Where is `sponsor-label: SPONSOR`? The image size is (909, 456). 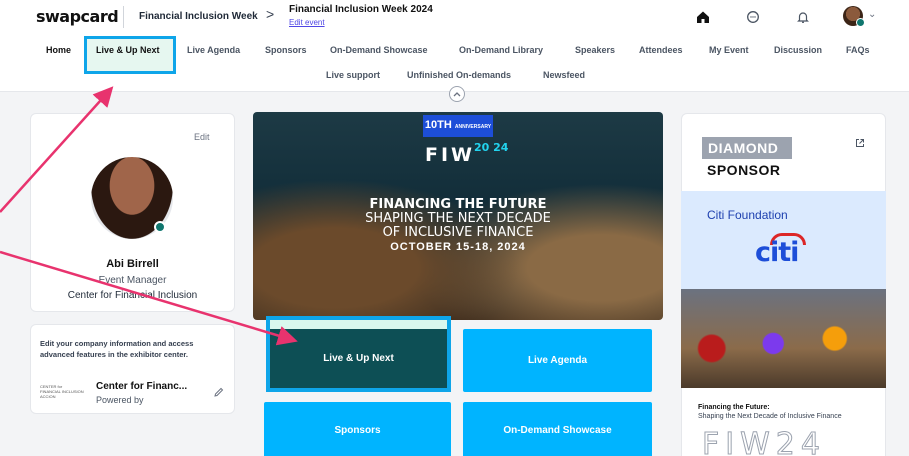
sponsor-label: SPONSOR is located at coordinates (744, 170).